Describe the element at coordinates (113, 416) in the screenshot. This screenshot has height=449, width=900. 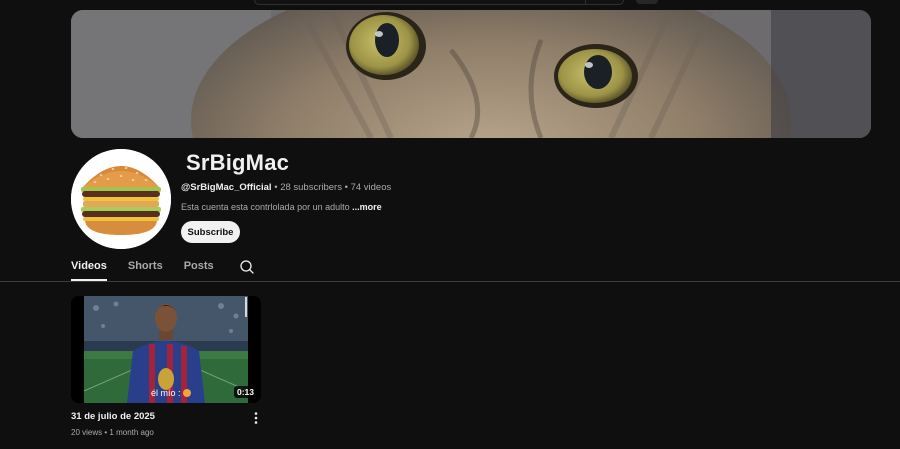
I see `video-title: 31 de julio de 2025` at that location.